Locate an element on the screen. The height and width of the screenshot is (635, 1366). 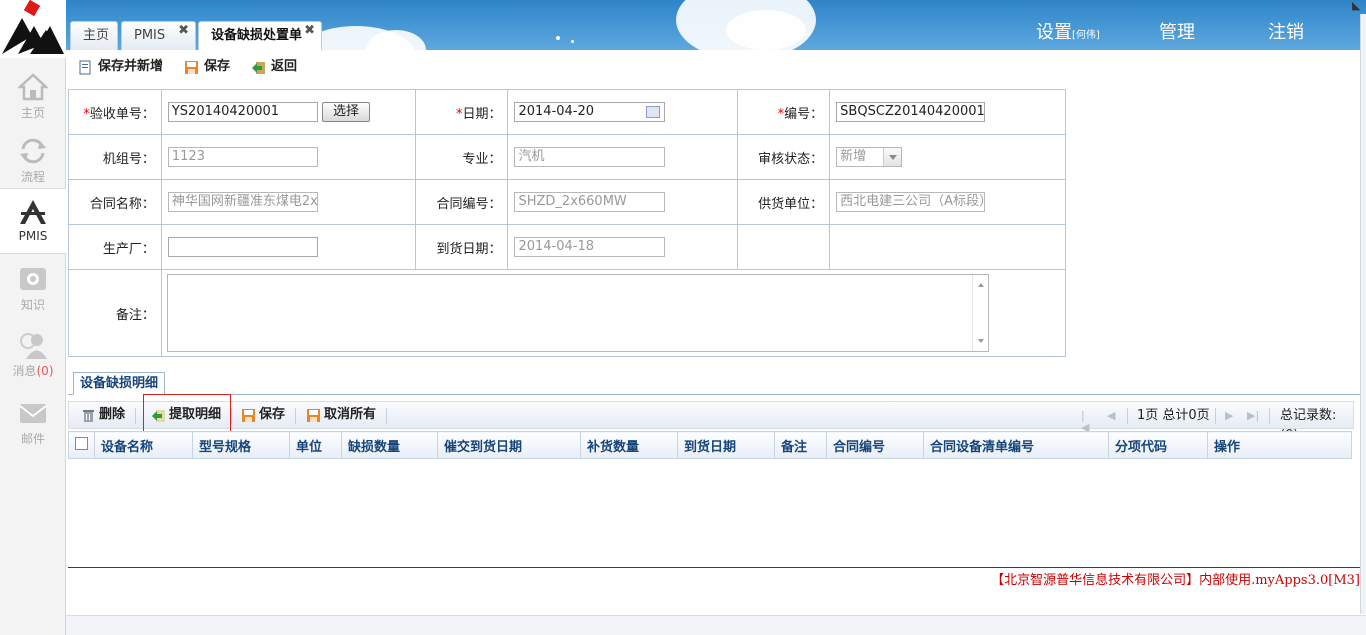
code-cell: SBQSCZ20140420001 is located at coordinates (947, 112).